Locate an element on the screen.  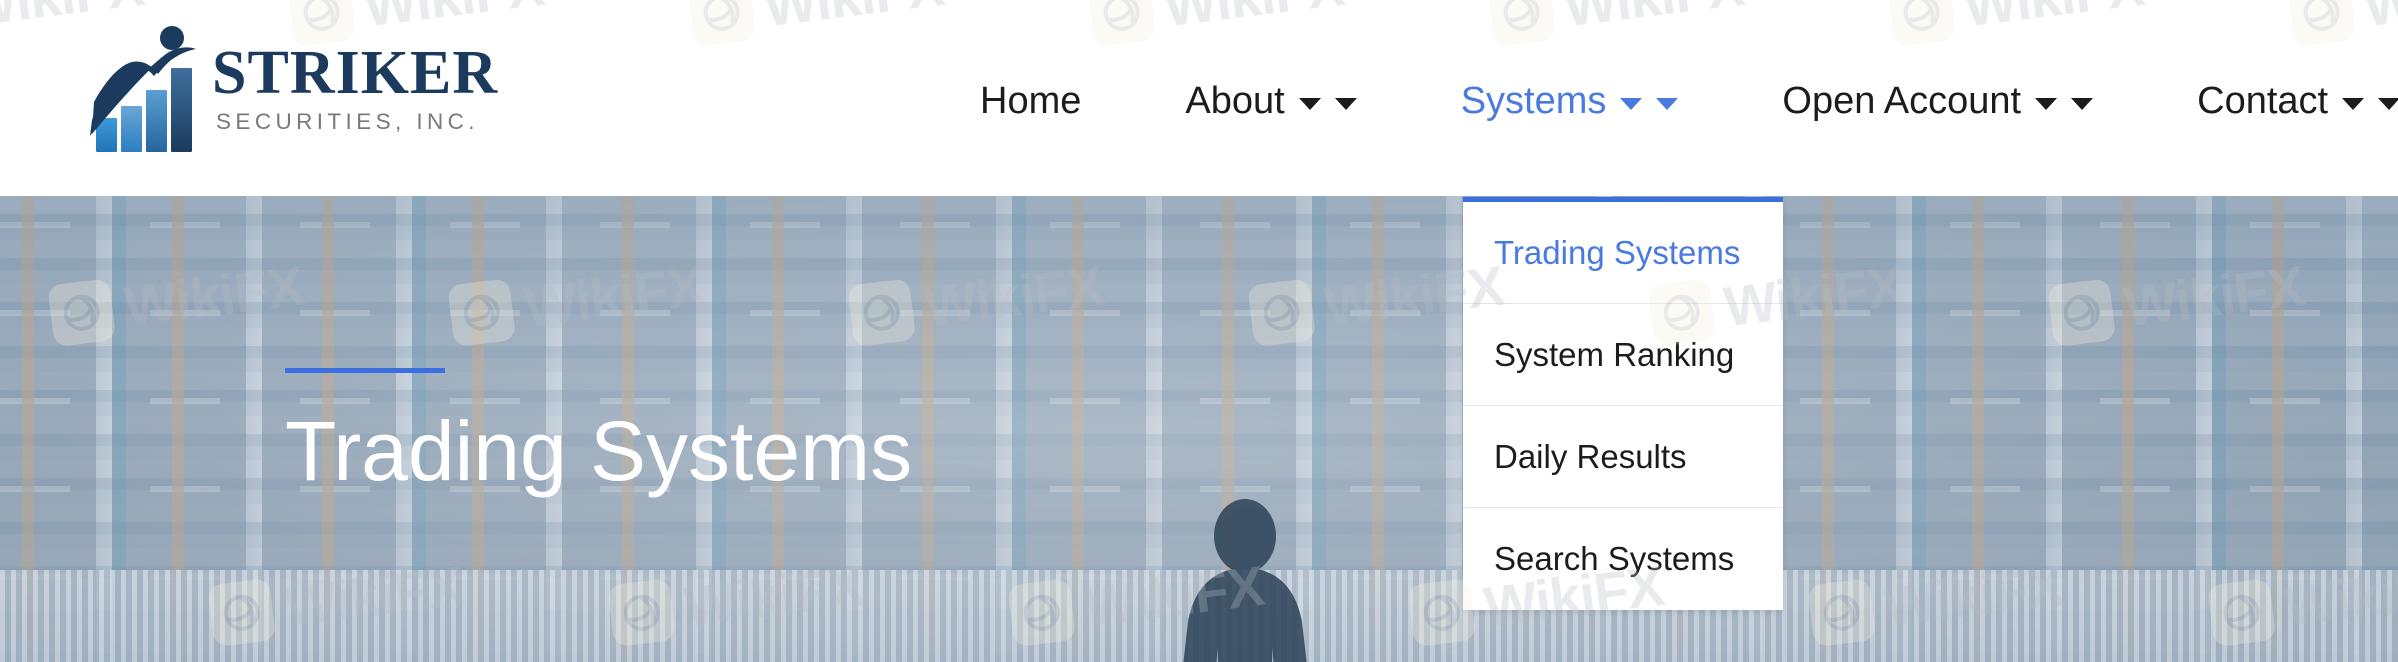
dropdown-item-label: Search Systems is located at coordinates (1614, 558).